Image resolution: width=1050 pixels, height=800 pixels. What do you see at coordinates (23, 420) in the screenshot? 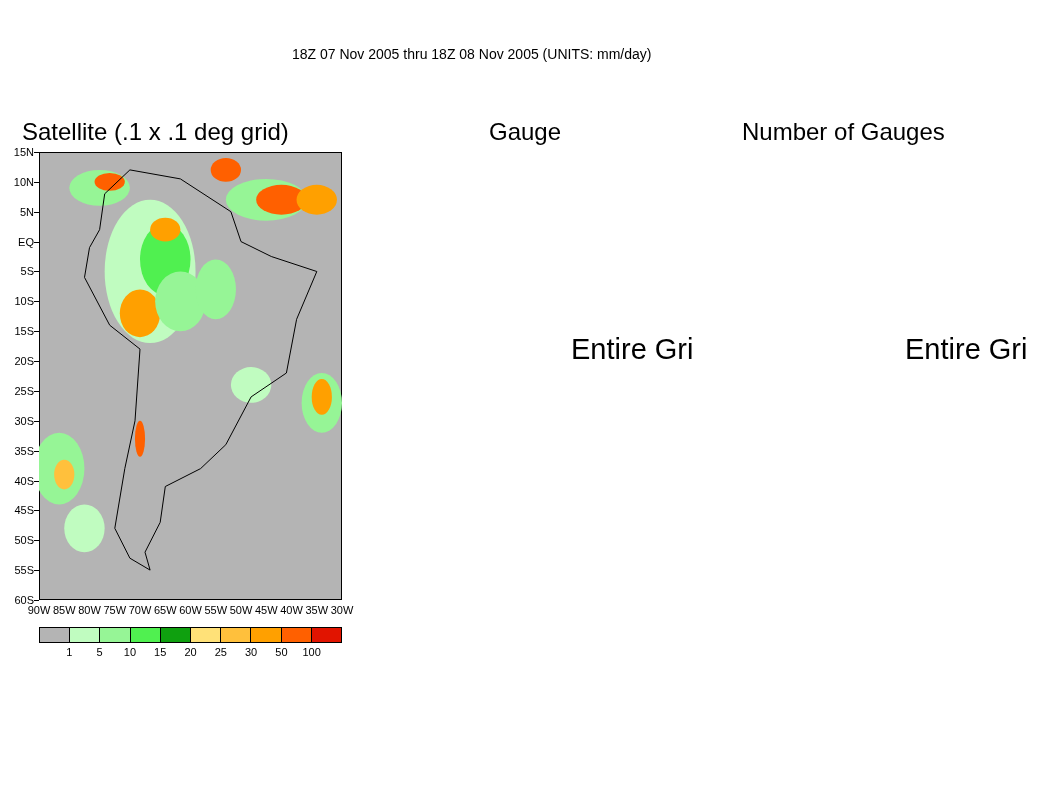
I see `latitude-label: 30S` at bounding box center [23, 420].